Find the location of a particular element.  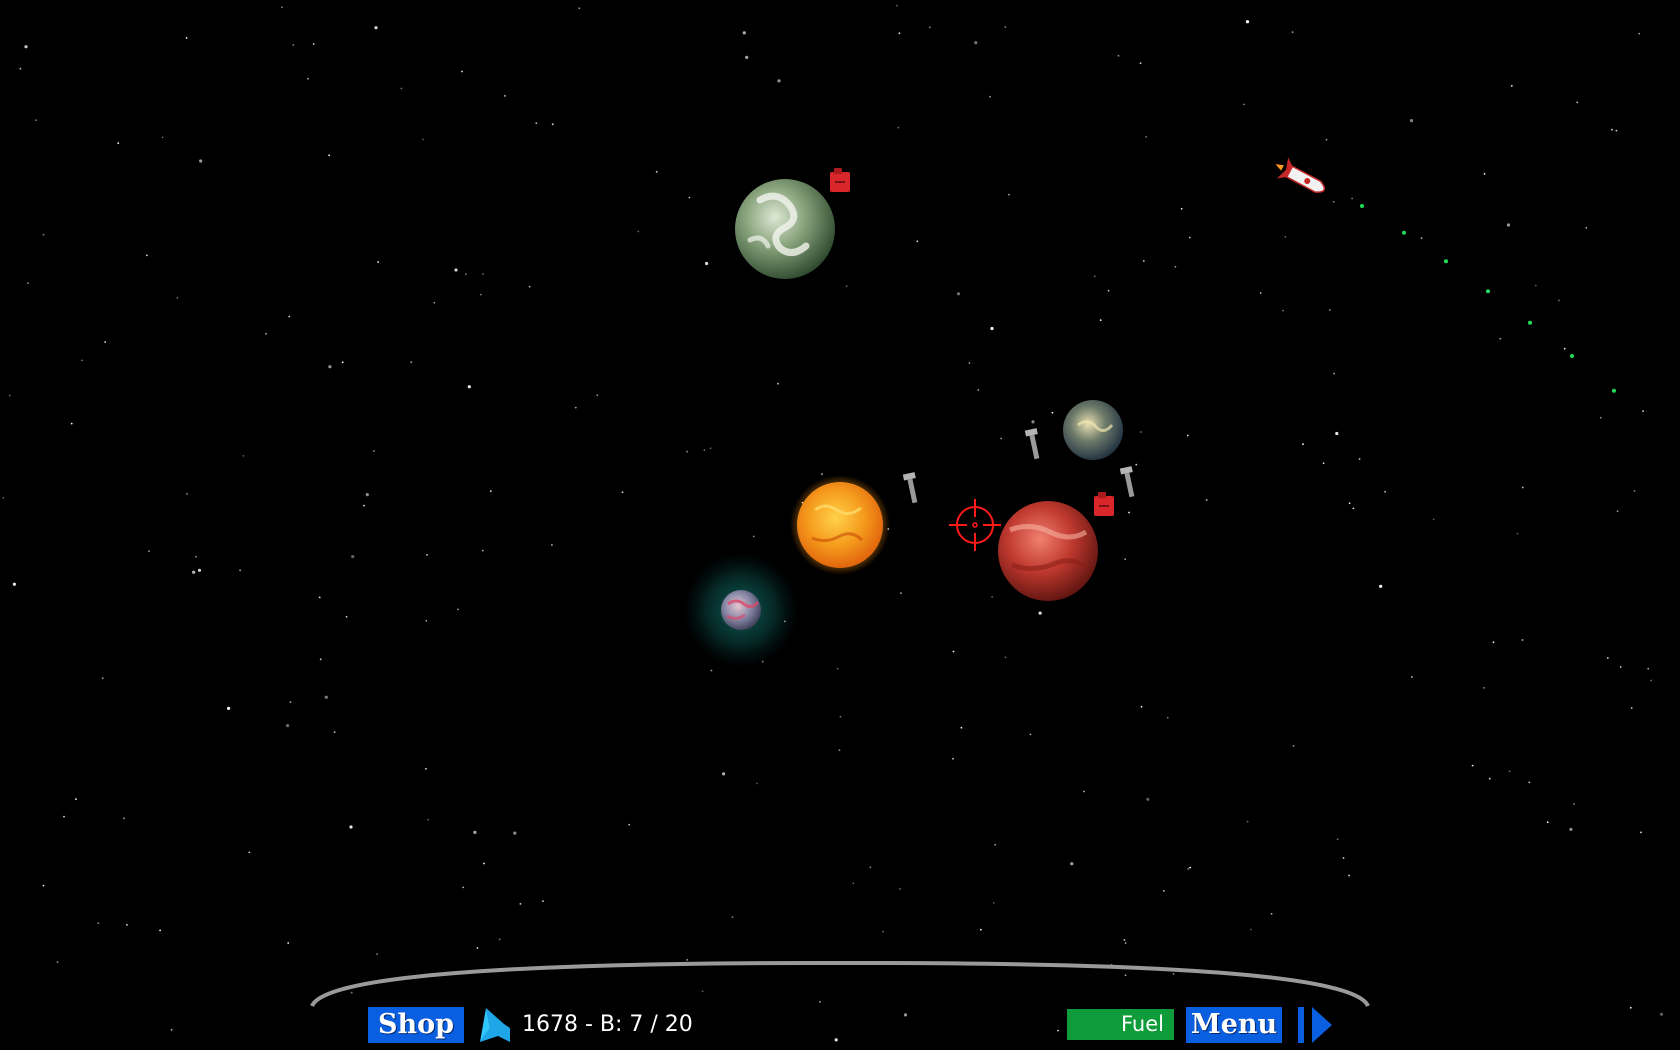

earth-planet is located at coordinates (1093, 430).